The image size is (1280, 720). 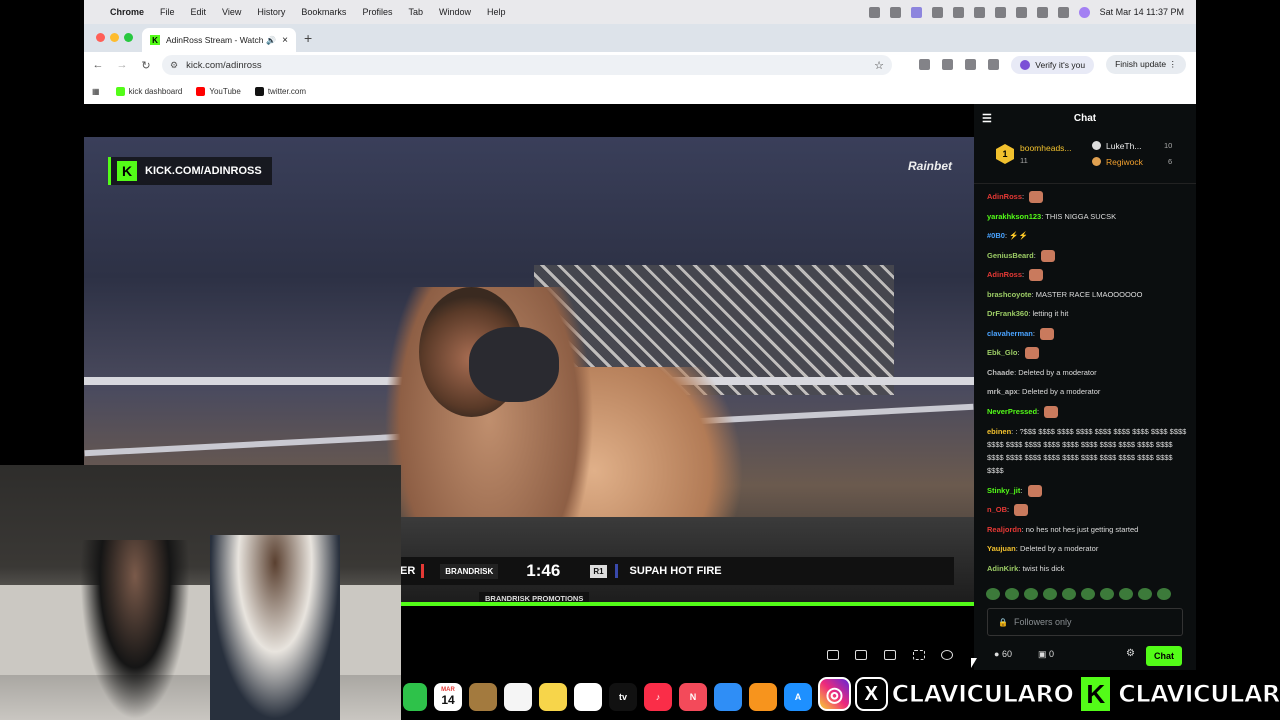 What do you see at coordinates (231, 12) in the screenshot?
I see `menu-view: View` at bounding box center [231, 12].